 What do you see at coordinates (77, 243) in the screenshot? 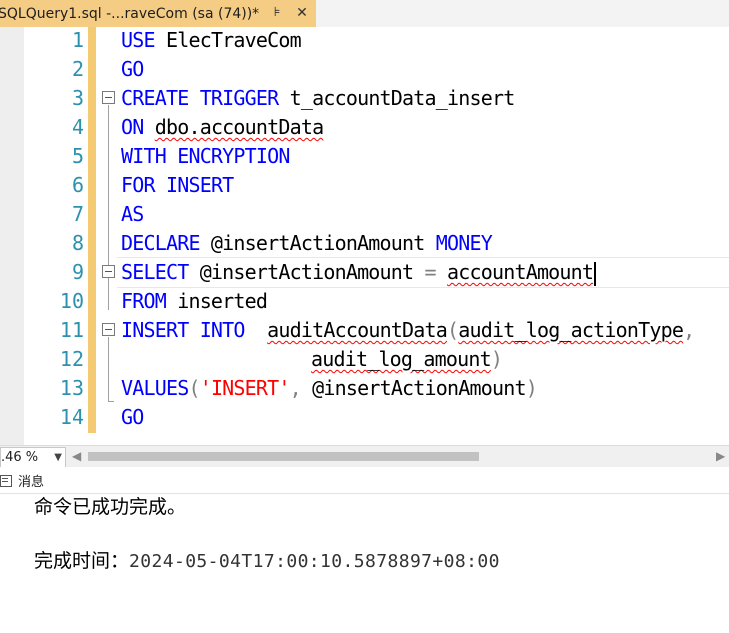
I see `line-number: 8` at bounding box center [77, 243].